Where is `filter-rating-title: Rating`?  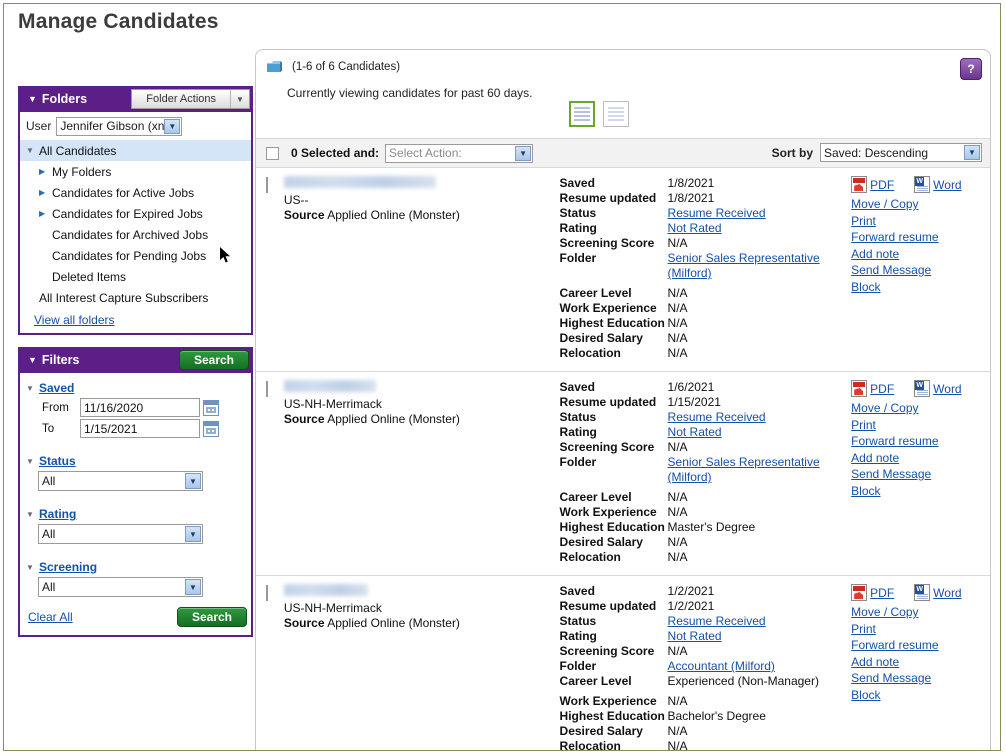 filter-rating-title: Rating is located at coordinates (57, 514).